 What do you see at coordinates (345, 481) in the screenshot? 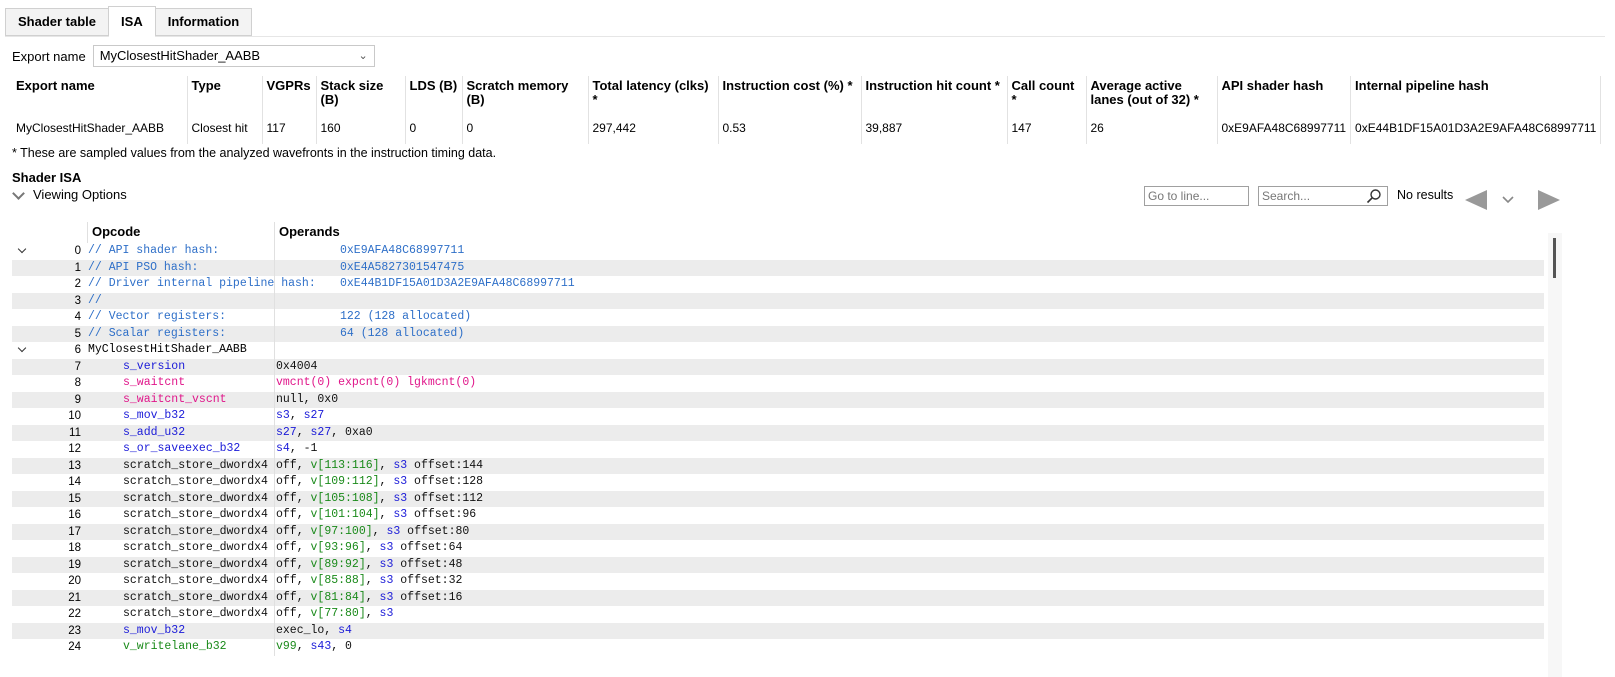
I see `operand-token: v[109:112]` at bounding box center [345, 481].